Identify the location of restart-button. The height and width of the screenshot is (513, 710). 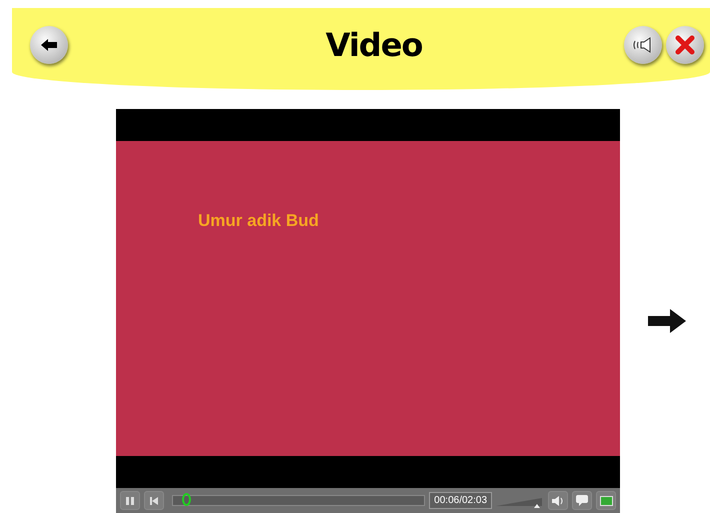
(154, 500).